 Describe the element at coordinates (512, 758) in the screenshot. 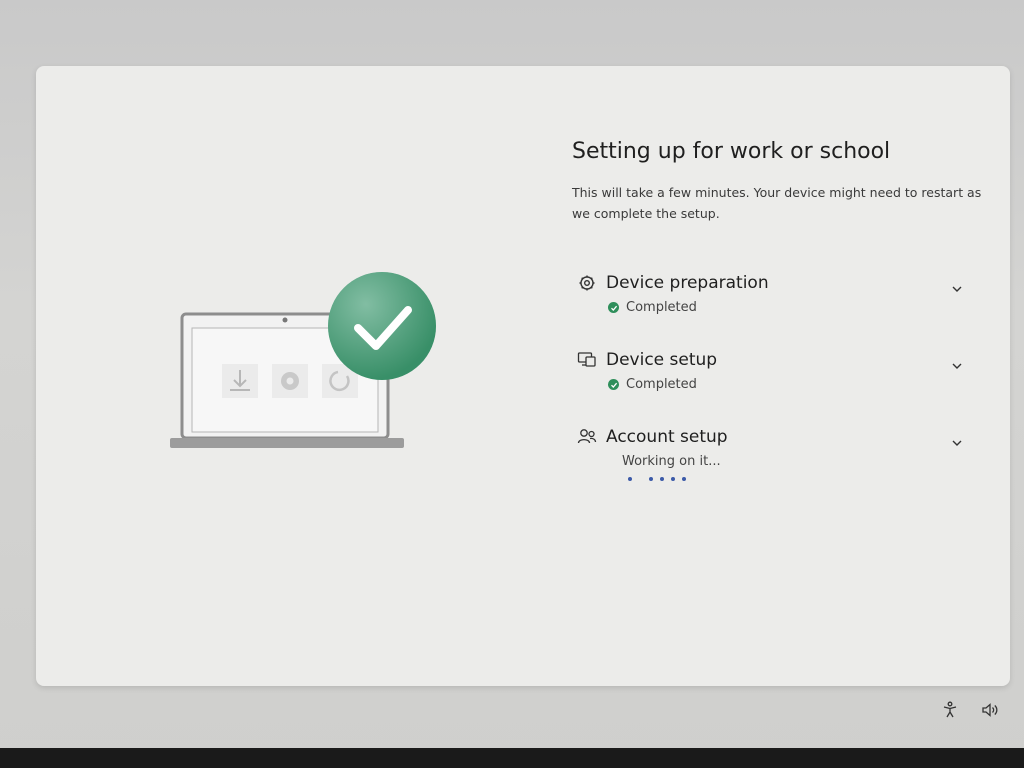

I see `screen-bezel` at that location.